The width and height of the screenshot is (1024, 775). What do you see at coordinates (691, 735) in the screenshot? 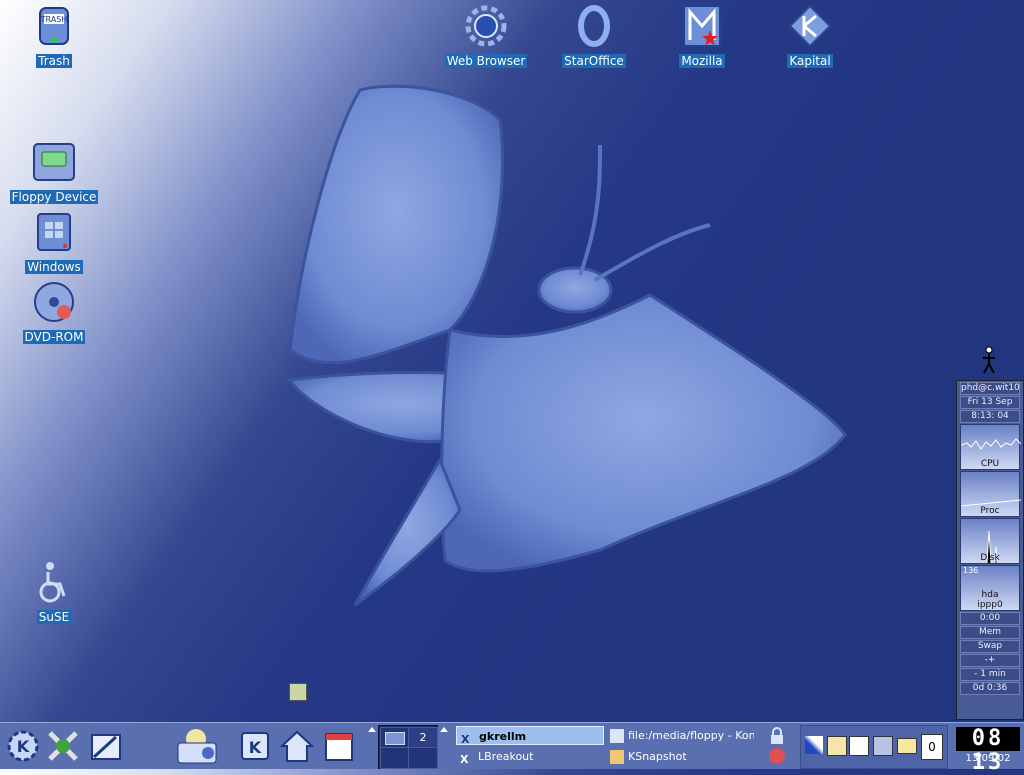
I see `task-label: file:/media/floppy - Konque` at bounding box center [691, 735].